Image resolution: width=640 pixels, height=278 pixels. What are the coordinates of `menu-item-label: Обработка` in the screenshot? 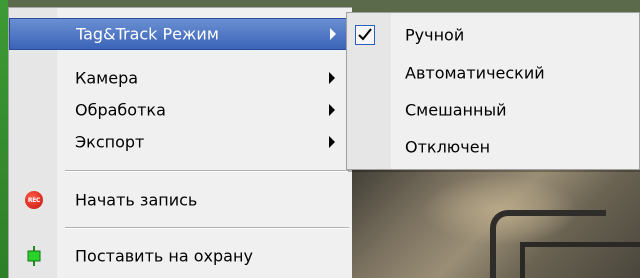 It's located at (120, 110).